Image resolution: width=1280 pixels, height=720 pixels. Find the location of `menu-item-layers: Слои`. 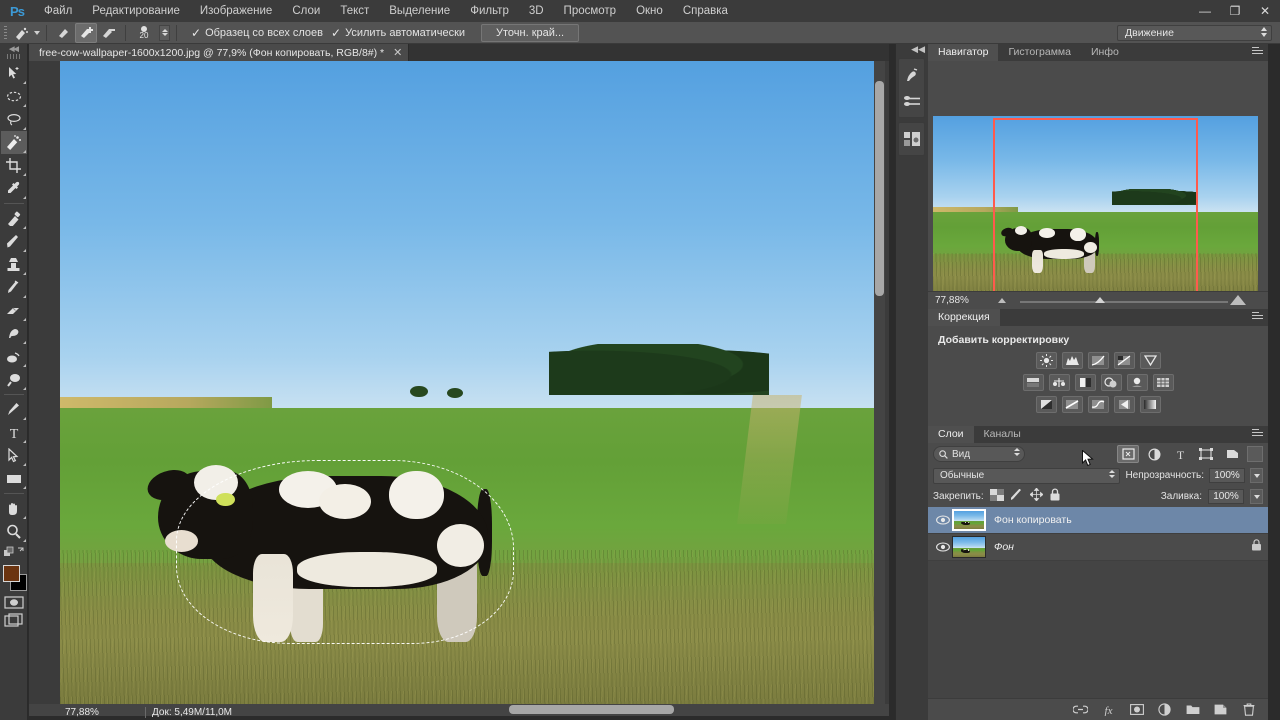

menu-item-layers: Слои is located at coordinates (306, 11).